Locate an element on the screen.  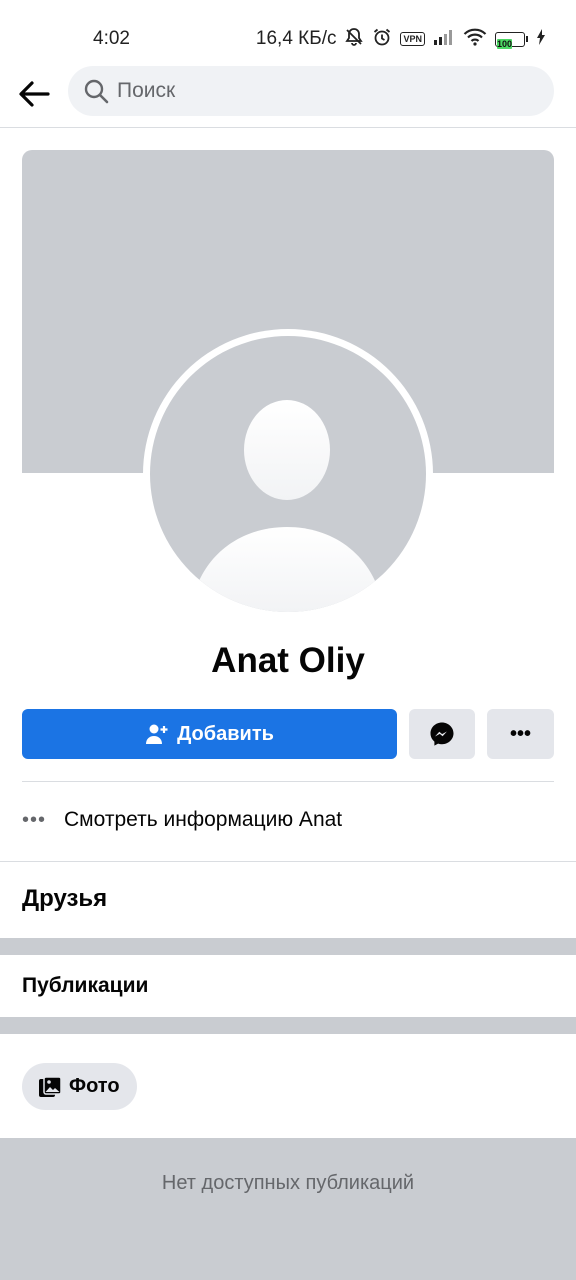
wifi-icon is located at coordinates (475, 39).